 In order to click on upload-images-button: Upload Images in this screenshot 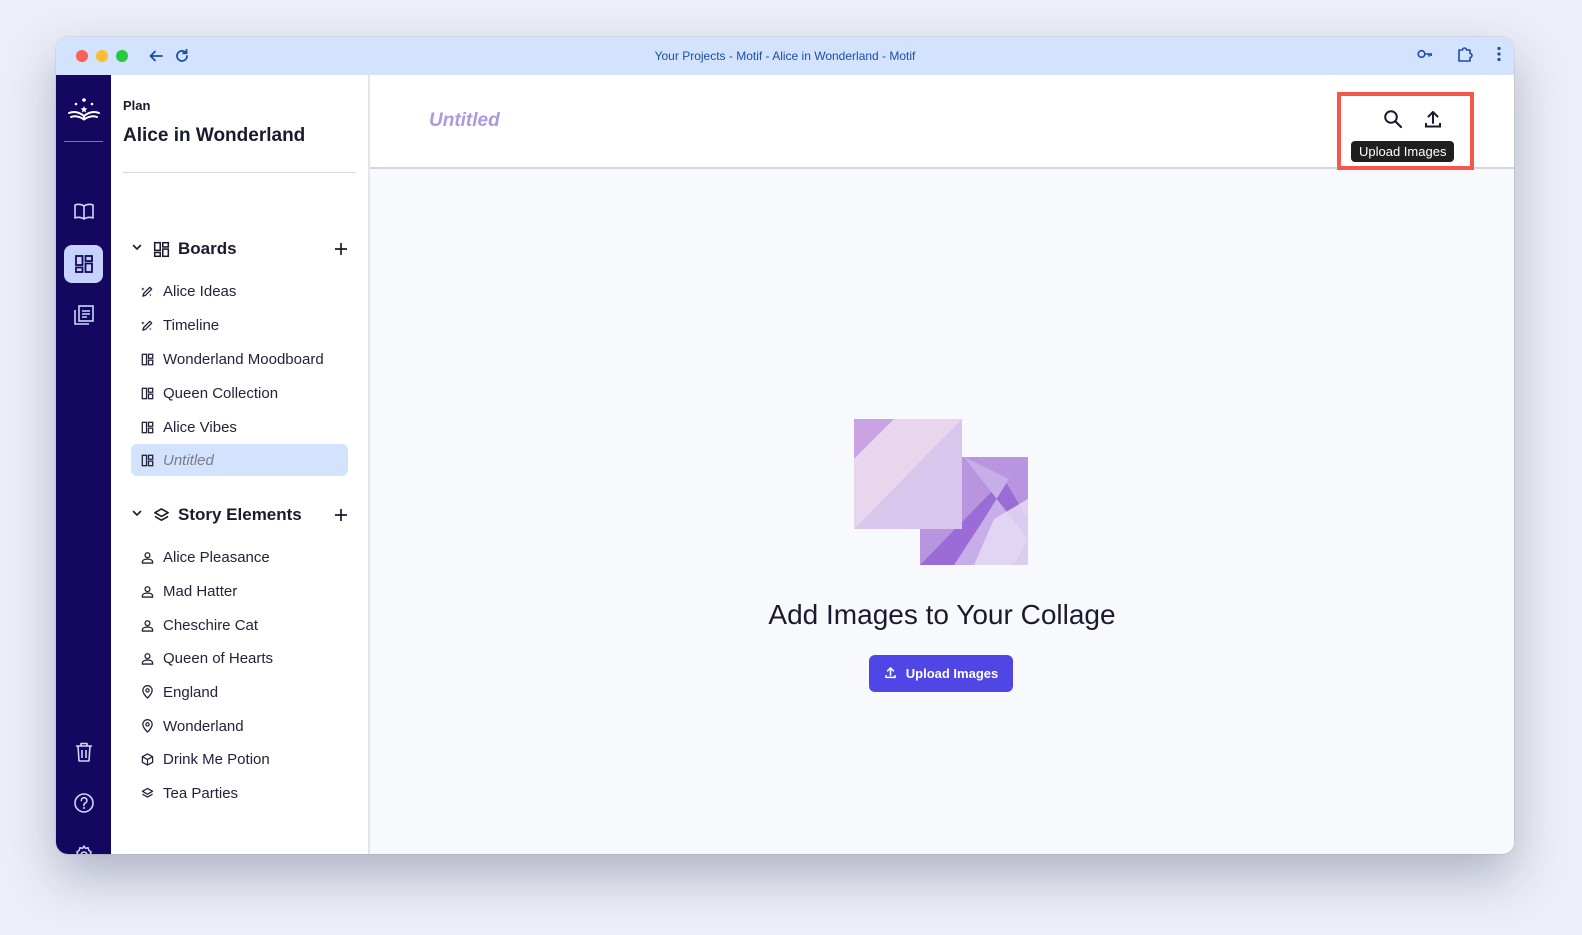, I will do `click(941, 673)`.